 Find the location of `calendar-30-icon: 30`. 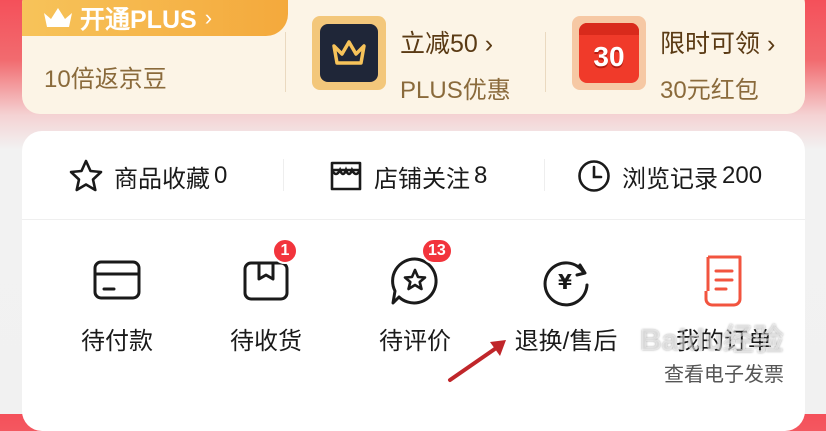

calendar-30-icon: 30 is located at coordinates (609, 53).